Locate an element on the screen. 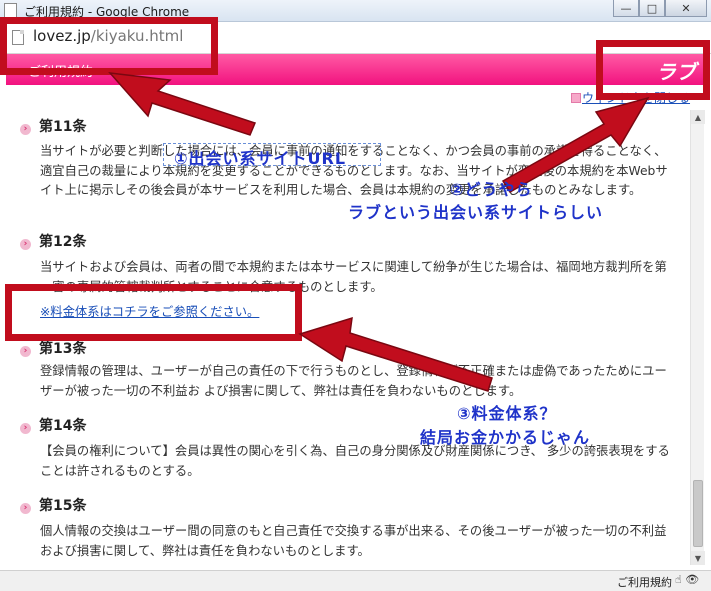  annotation-text: ①出会い系サイトURL is located at coordinates (260, 158).